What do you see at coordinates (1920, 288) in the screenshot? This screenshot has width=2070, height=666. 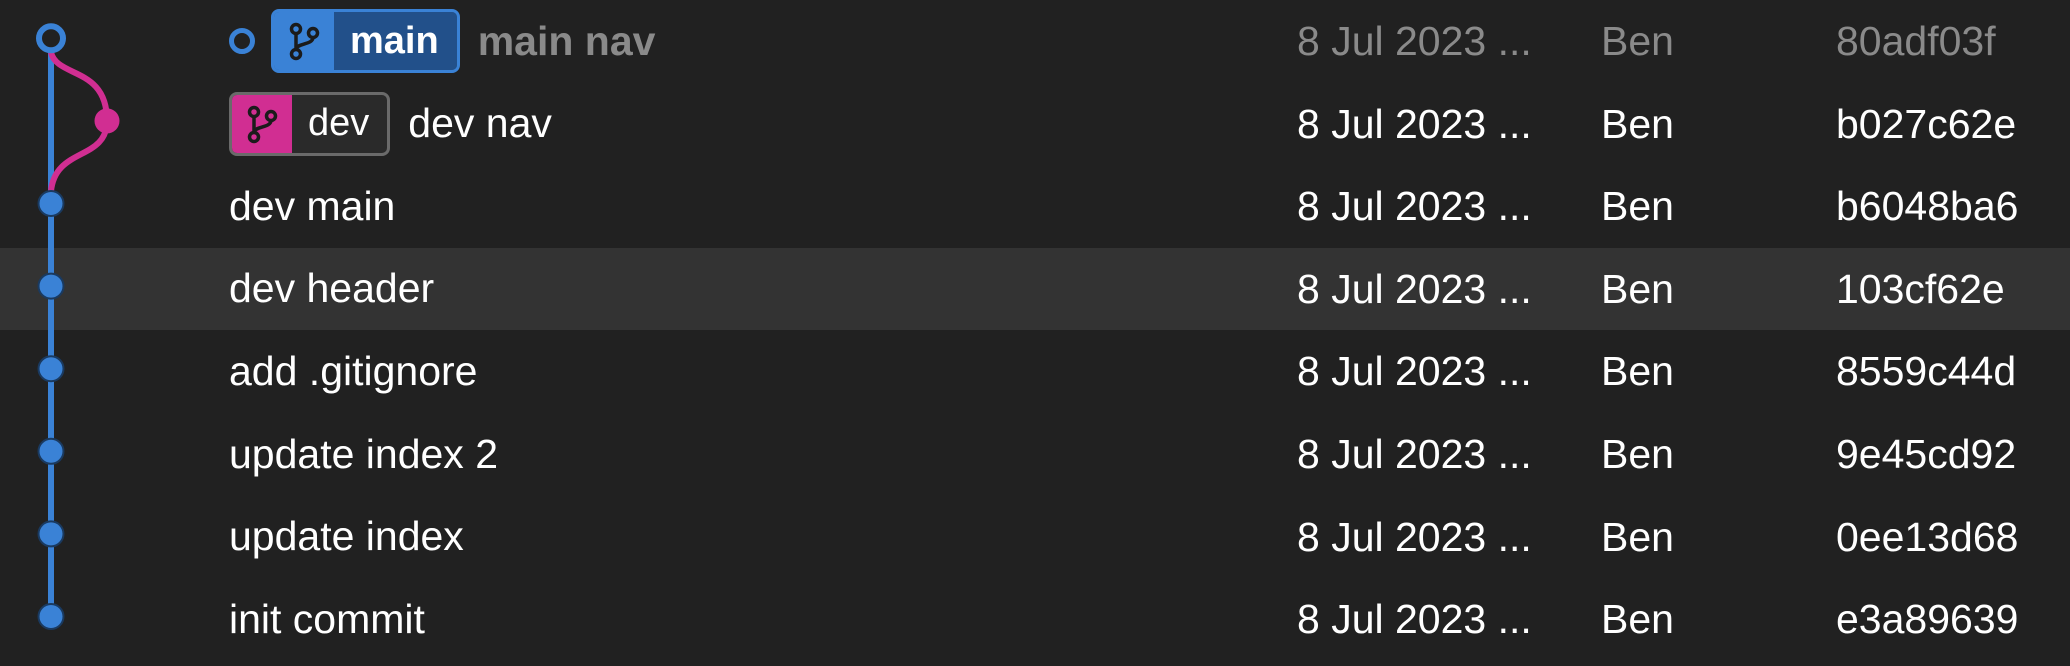 I see `commit-hash: 103cf62e` at bounding box center [1920, 288].